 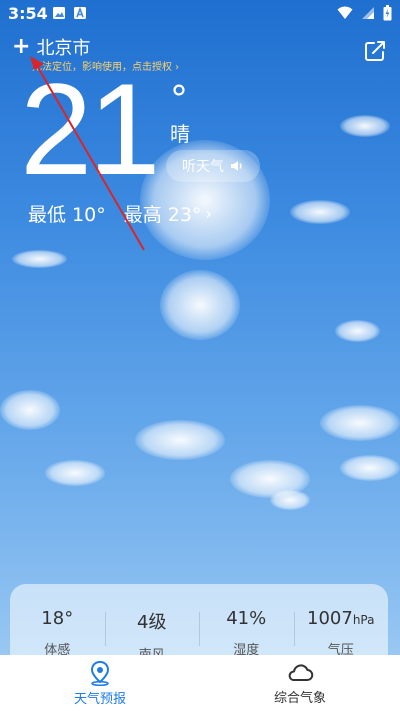 I want to click on tab-label: 天气预报, so click(x=99, y=699).